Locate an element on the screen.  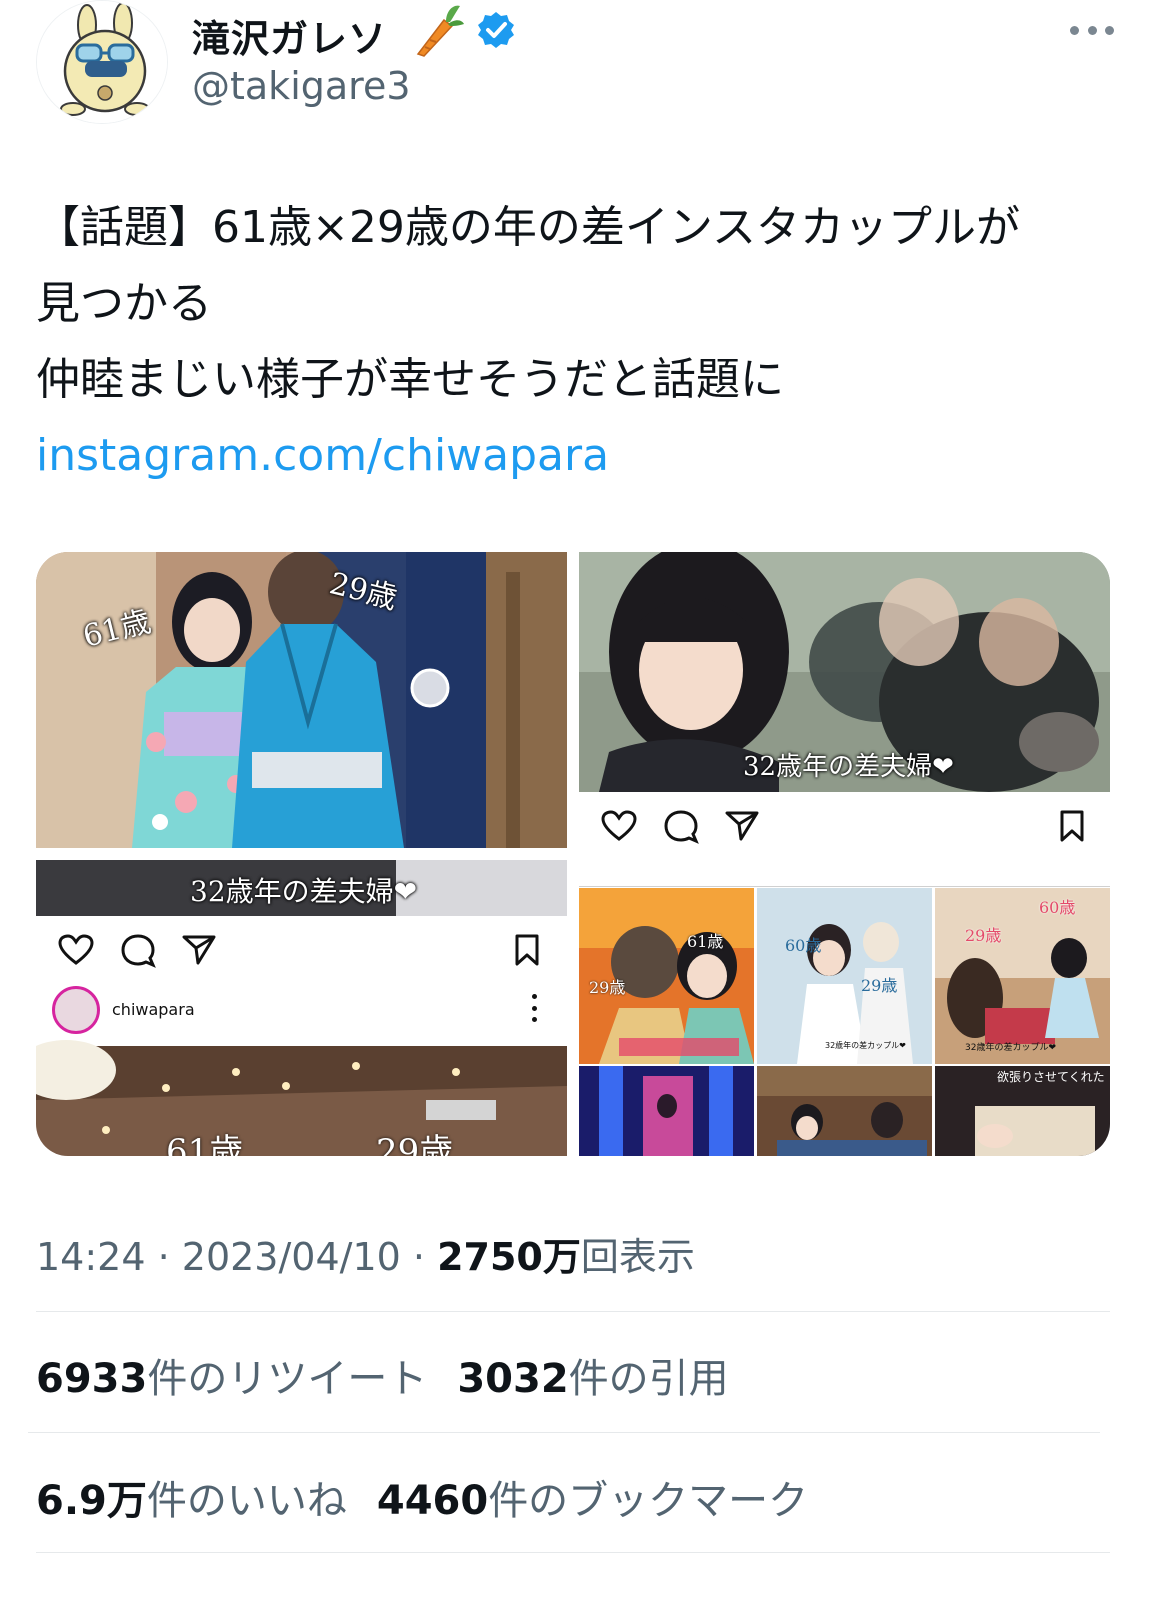
tweet-date: 2023/04/10 is located at coordinates (291, 1257).